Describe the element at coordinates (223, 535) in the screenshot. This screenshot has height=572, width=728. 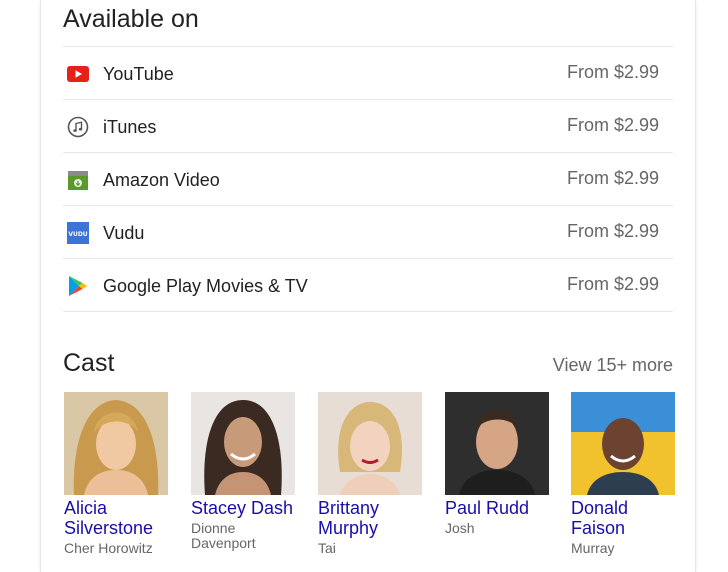
I see `cast-role: Dionne Davenport` at that location.